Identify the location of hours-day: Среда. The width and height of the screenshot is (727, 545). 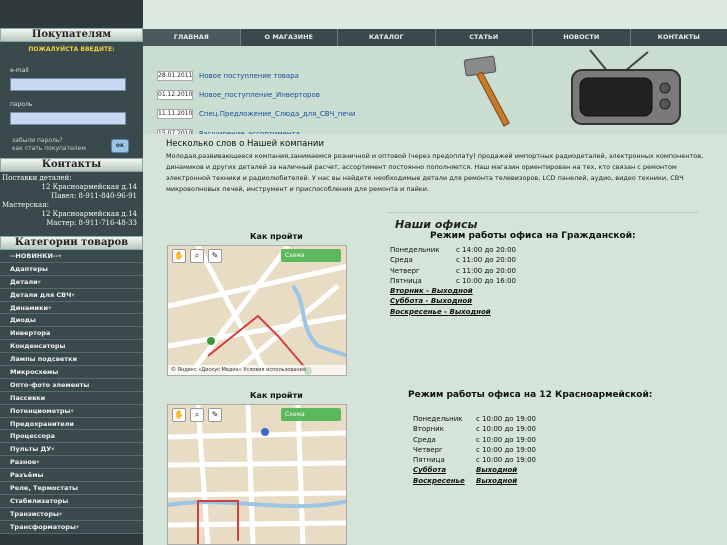
(401, 260).